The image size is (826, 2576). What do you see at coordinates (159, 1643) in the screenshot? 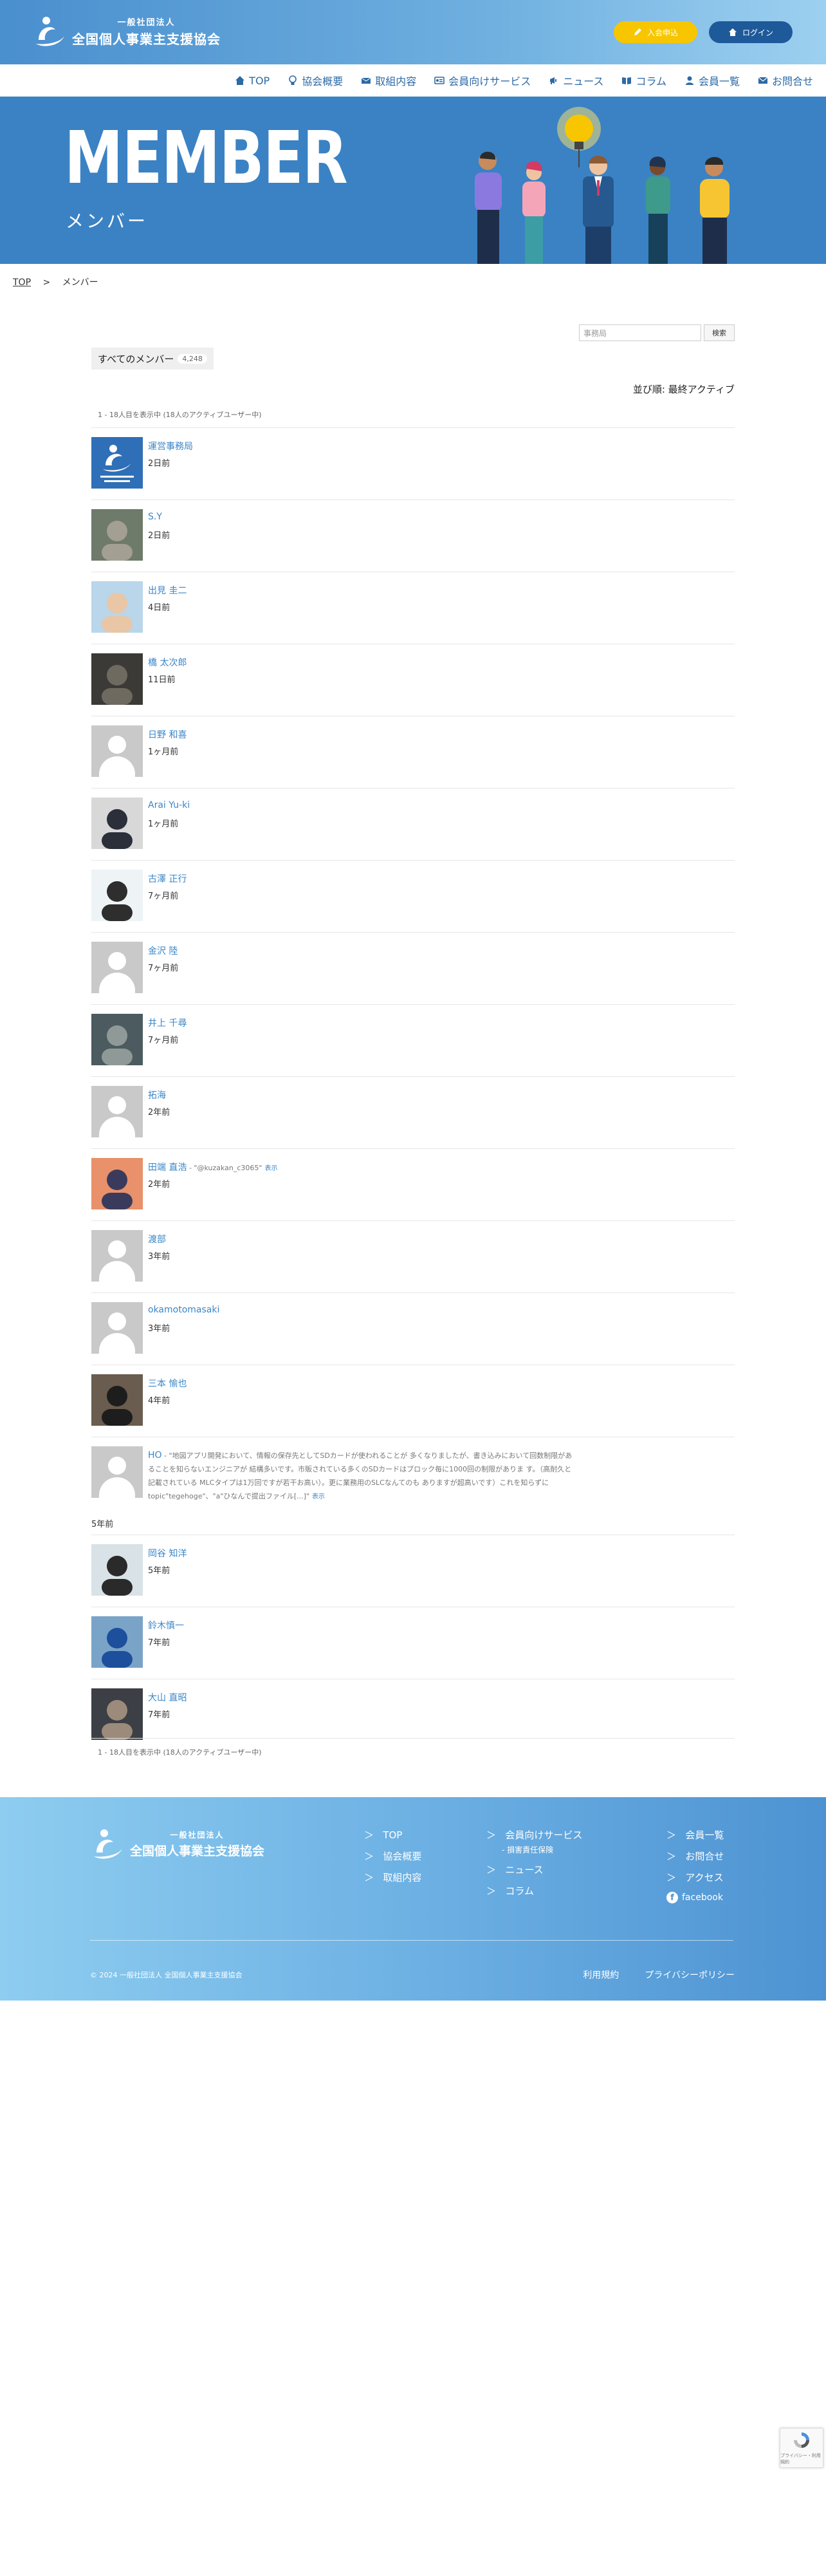
I see `member-last-active: 7年前` at bounding box center [159, 1643].